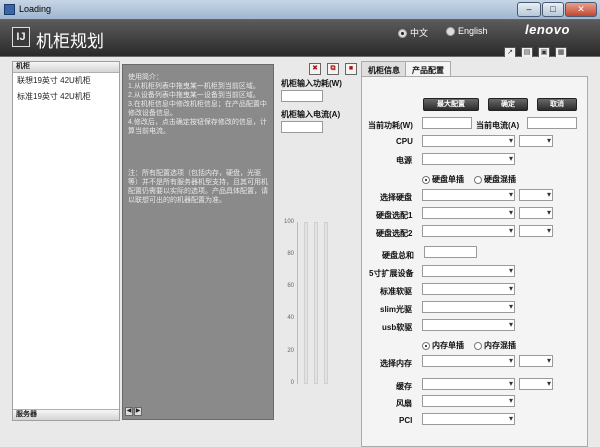  I want to click on copy-icon: ⧉, so click(333, 69).